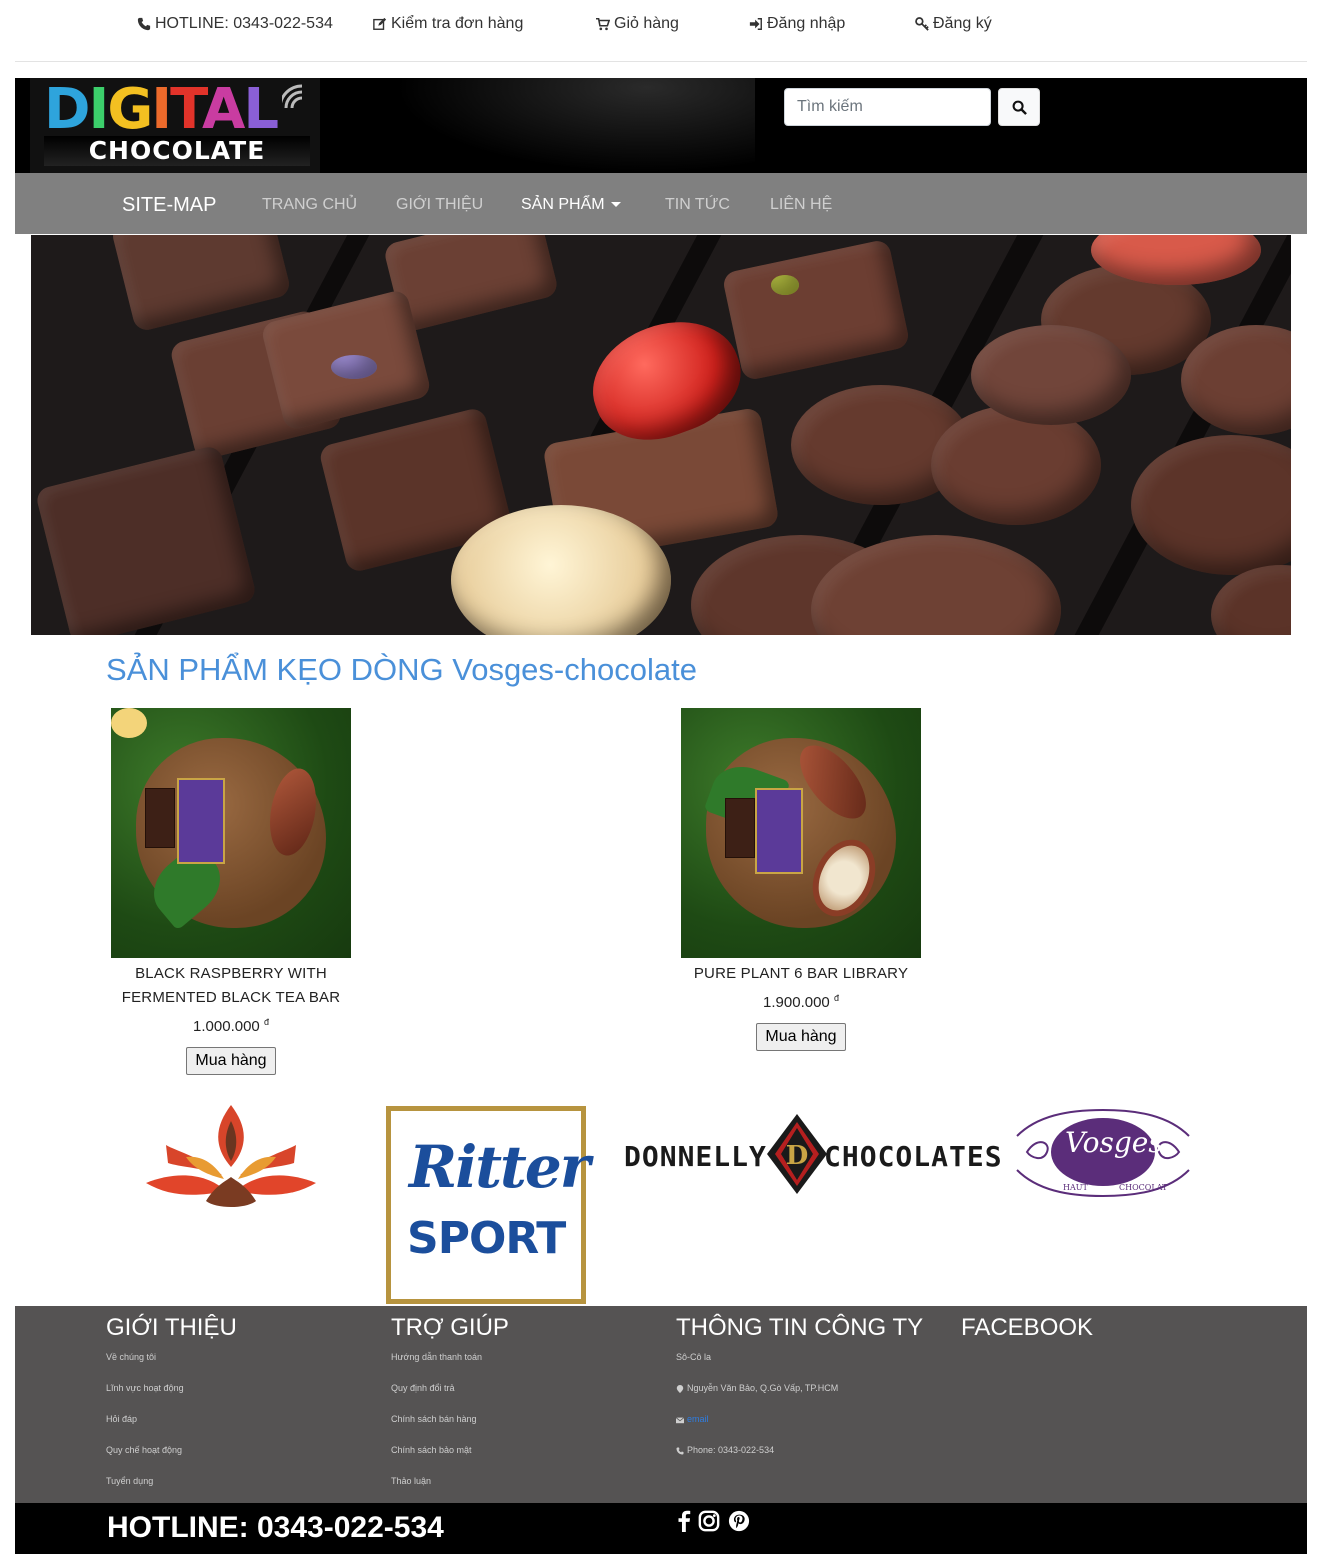 The width and height of the screenshot is (1322, 1554). Describe the element at coordinates (450, 1357) in the screenshot. I see `footer-link: Hướng dẫn thanh toán` at that location.